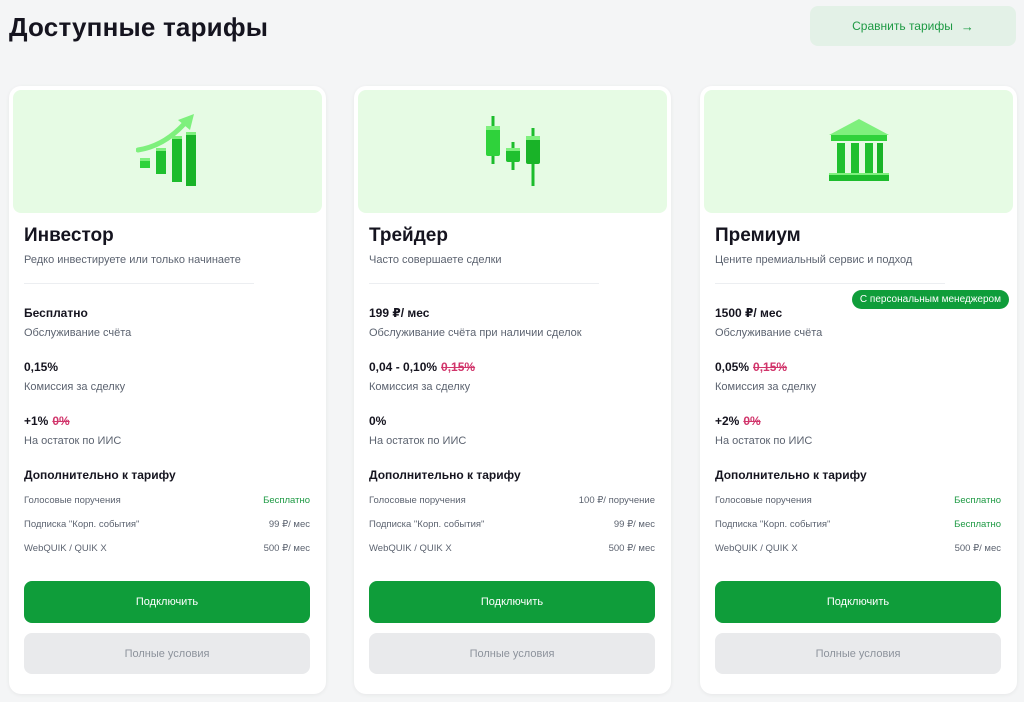 The height and width of the screenshot is (702, 1024). I want to click on compare-plans-button: Сравнить тарифы →, so click(913, 26).